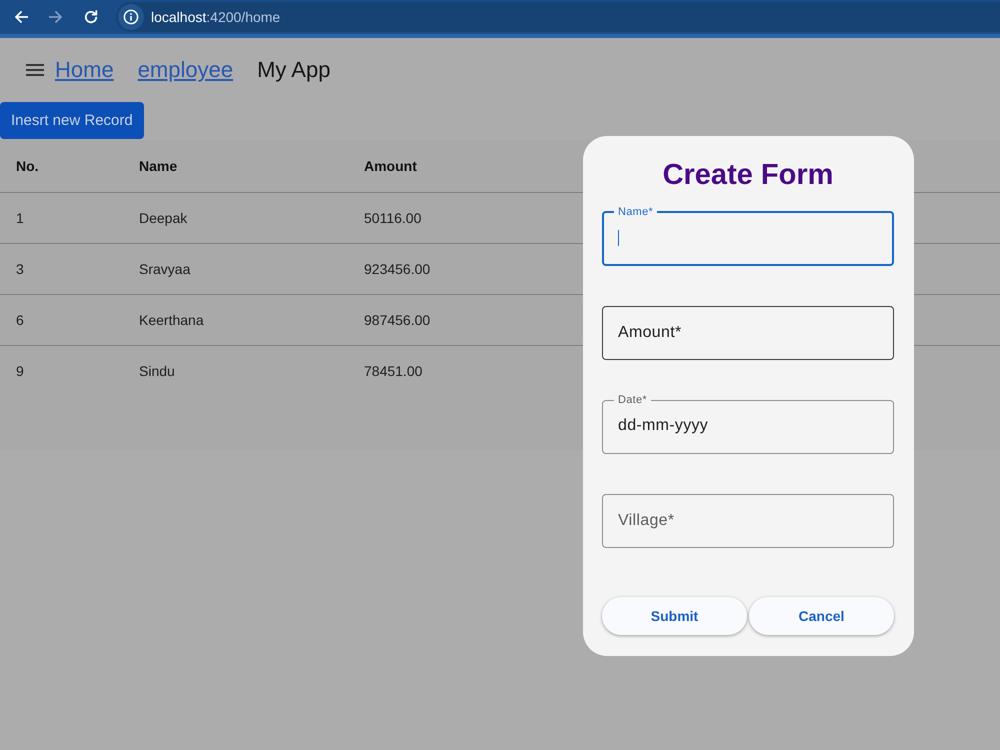 Image resolution: width=1000 pixels, height=750 pixels. I want to click on dialog-button: Submit, so click(674, 616).